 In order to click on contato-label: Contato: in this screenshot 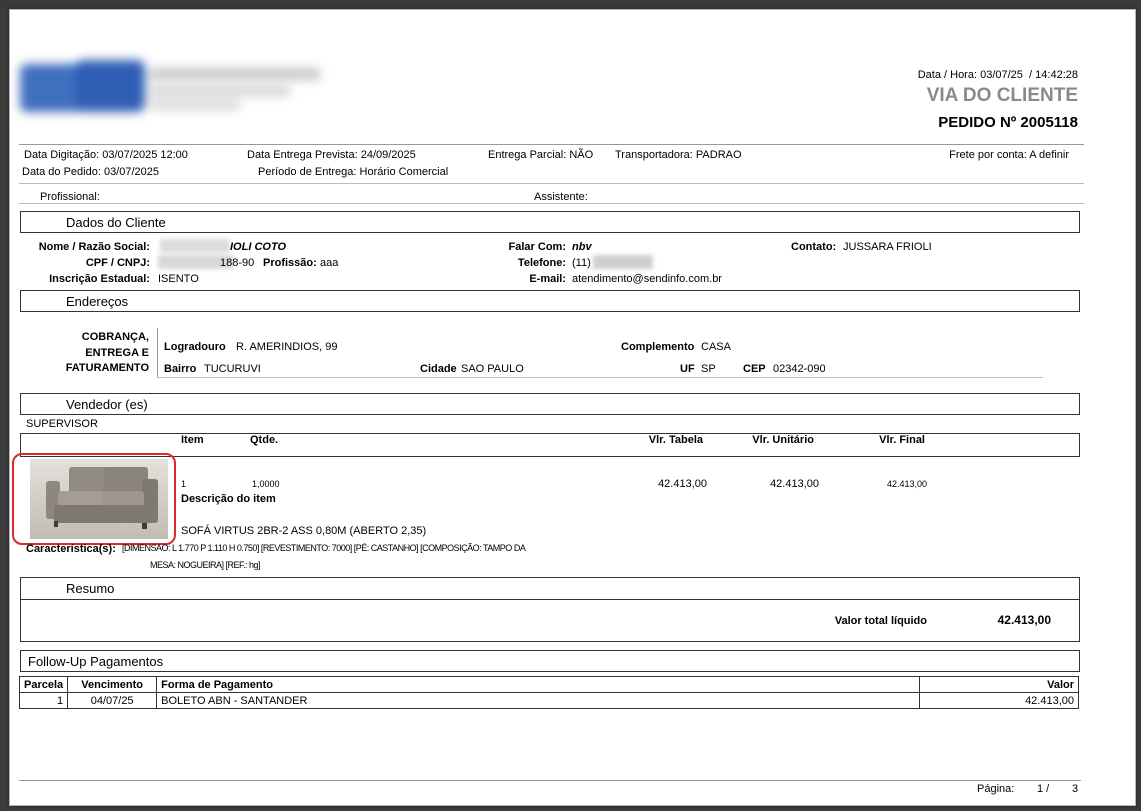, I will do `click(814, 247)`.